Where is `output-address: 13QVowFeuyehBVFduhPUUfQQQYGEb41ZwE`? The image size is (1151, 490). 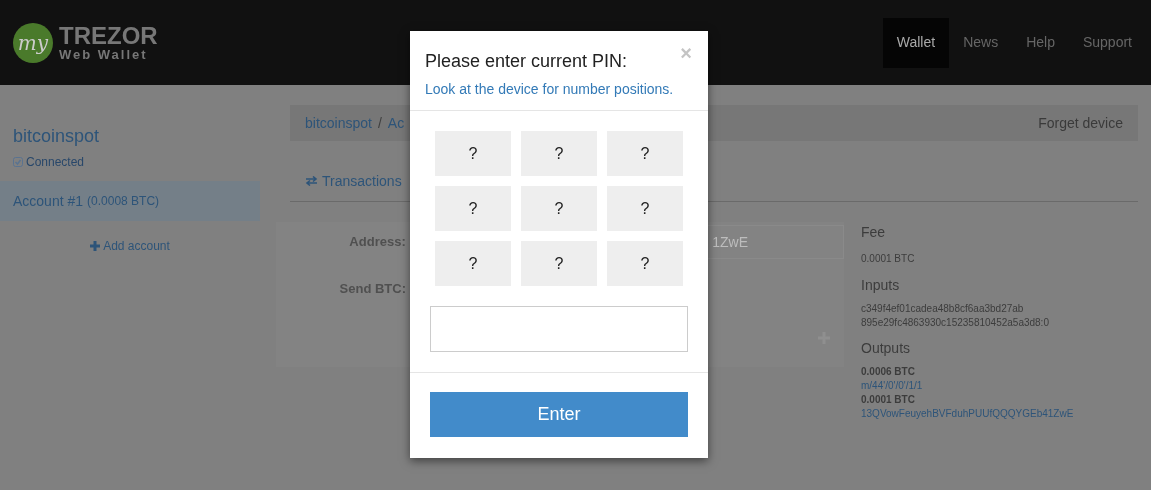
output-address: 13QVowFeuyehBVFduhPUUfQQQYGEb41ZwE is located at coordinates (967, 414).